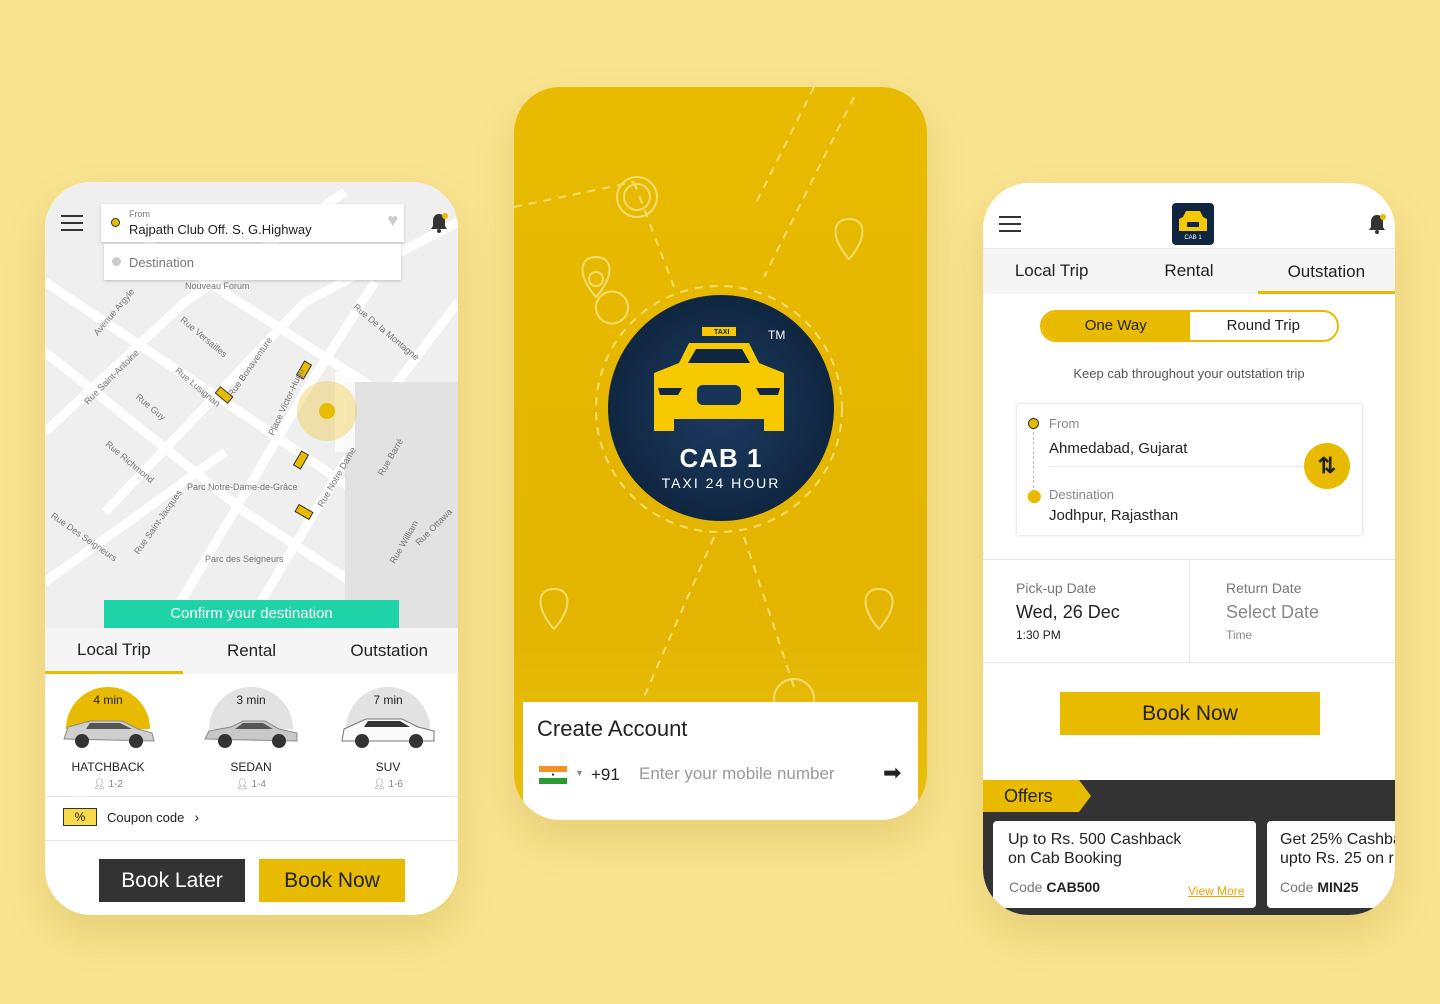 The image size is (1440, 1004). Describe the element at coordinates (1033, 460) in the screenshot. I see `route-line` at that location.